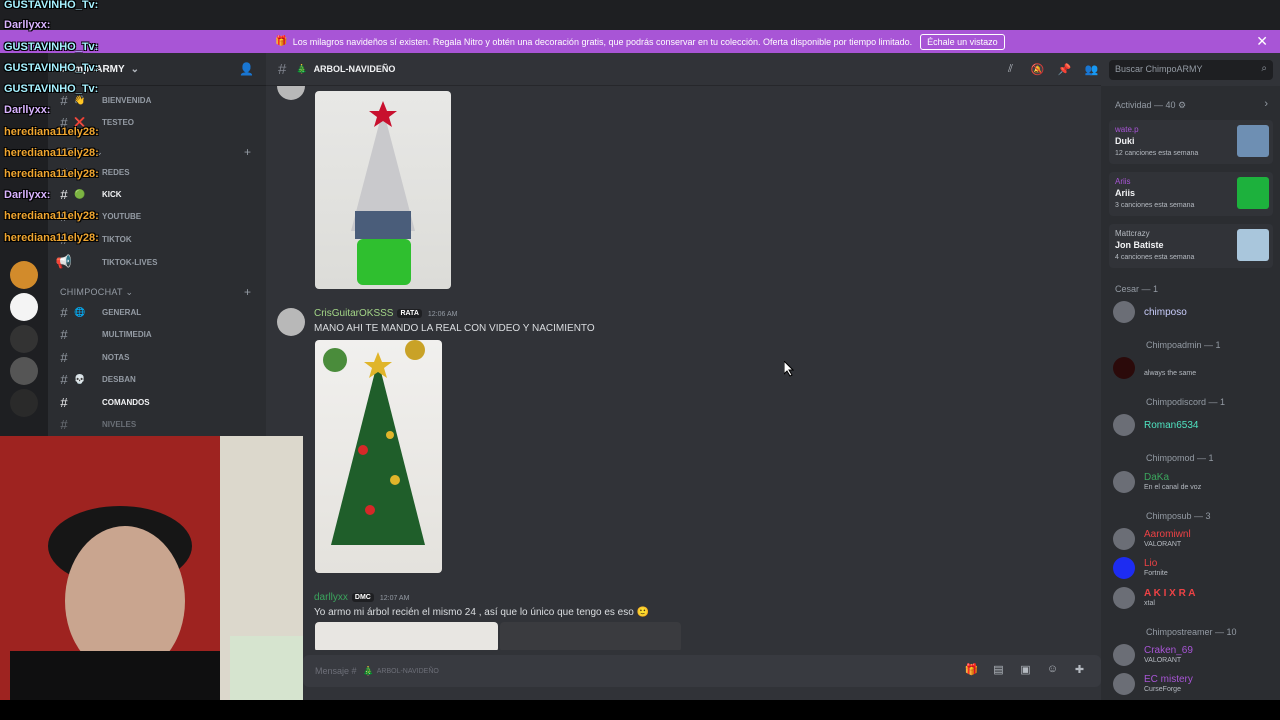 The height and width of the screenshot is (720, 1280). What do you see at coordinates (1151, 105) in the screenshot?
I see `activity-title: Actividad — 40 ⚙` at bounding box center [1151, 105].